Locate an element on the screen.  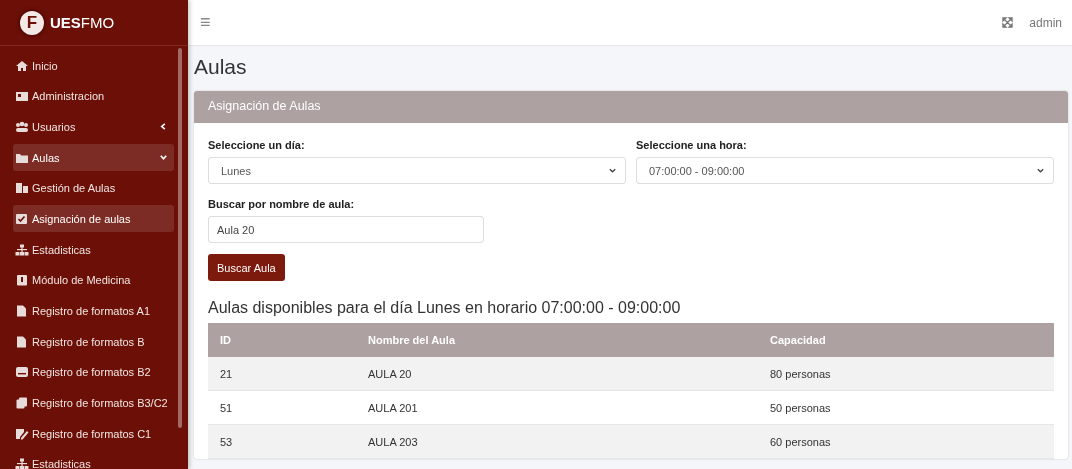
table-cell: 80 personas is located at coordinates (906, 374).